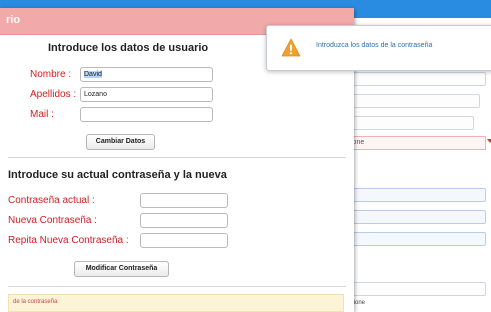 This screenshot has height=312, width=491. What do you see at coordinates (489, 141) in the screenshot?
I see `chevron-down-icon` at bounding box center [489, 141].